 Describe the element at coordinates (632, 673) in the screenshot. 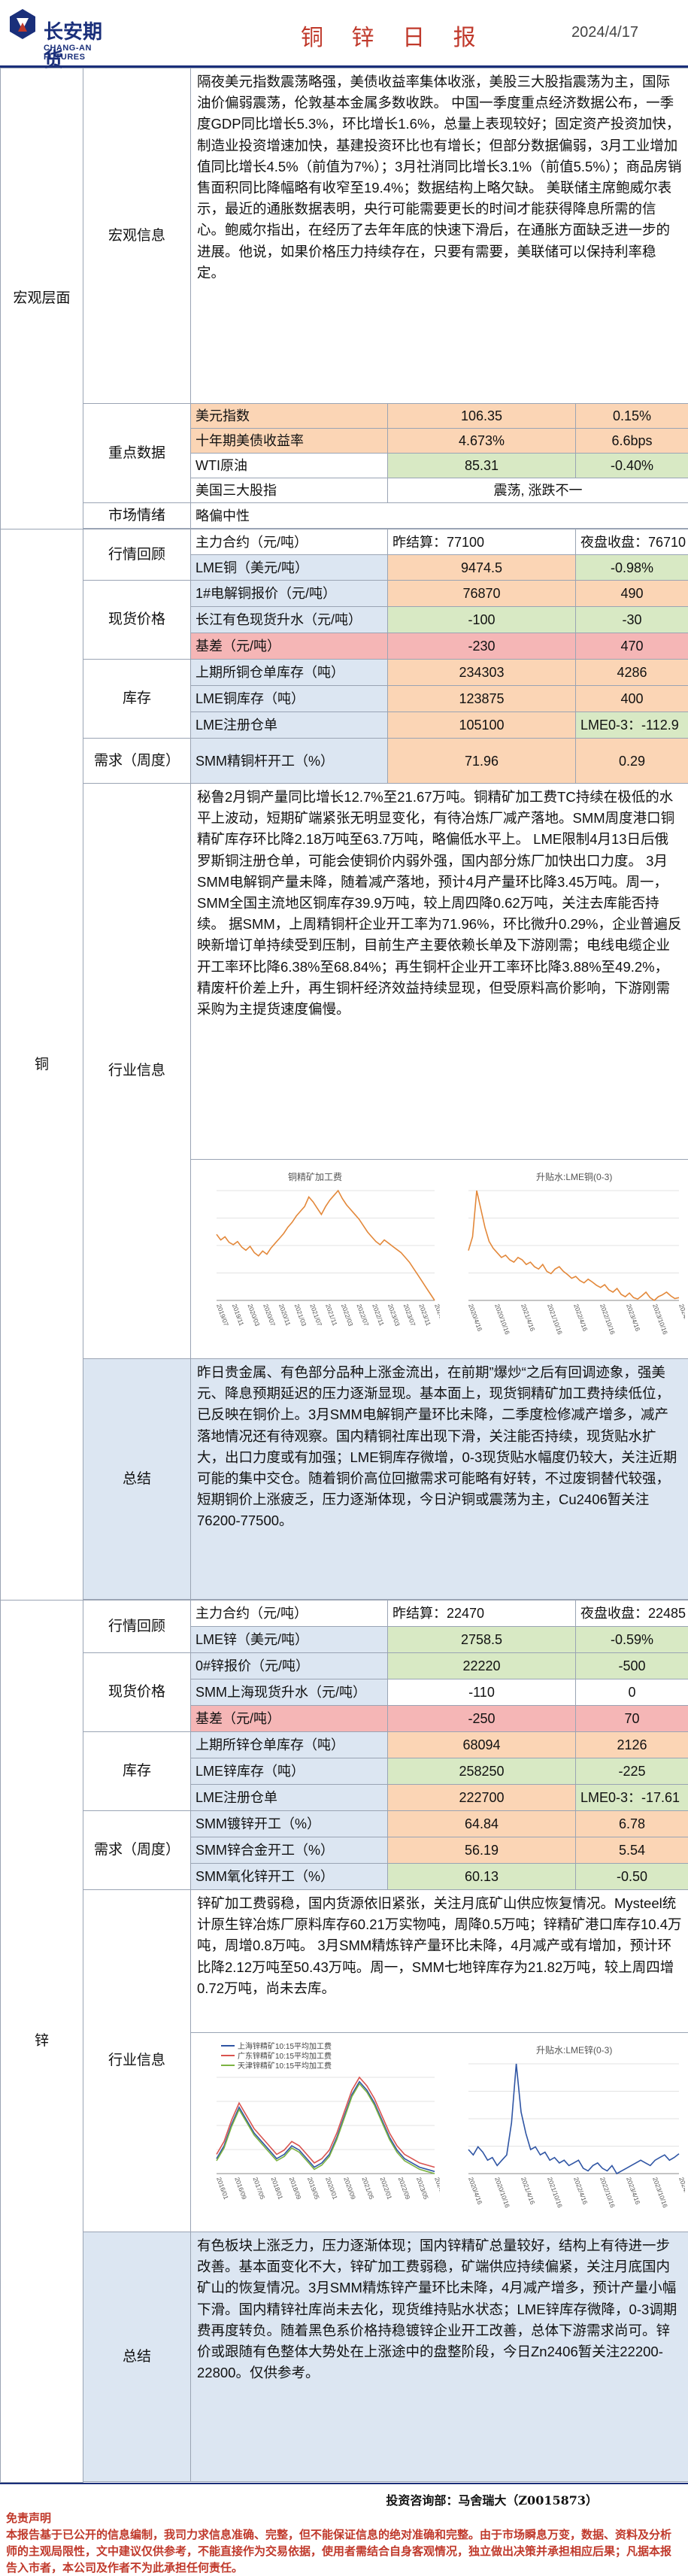

I see `copper-stock-change: 4286` at that location.